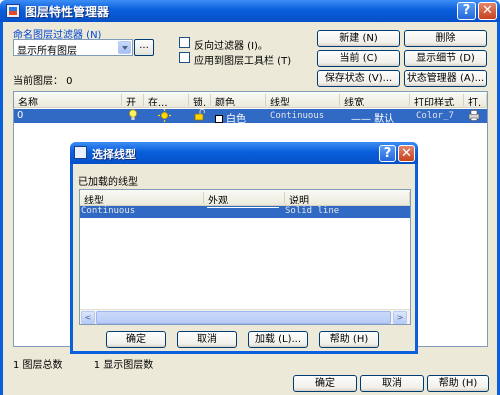  I want to click on layer-manager-icon, so click(13, 11).